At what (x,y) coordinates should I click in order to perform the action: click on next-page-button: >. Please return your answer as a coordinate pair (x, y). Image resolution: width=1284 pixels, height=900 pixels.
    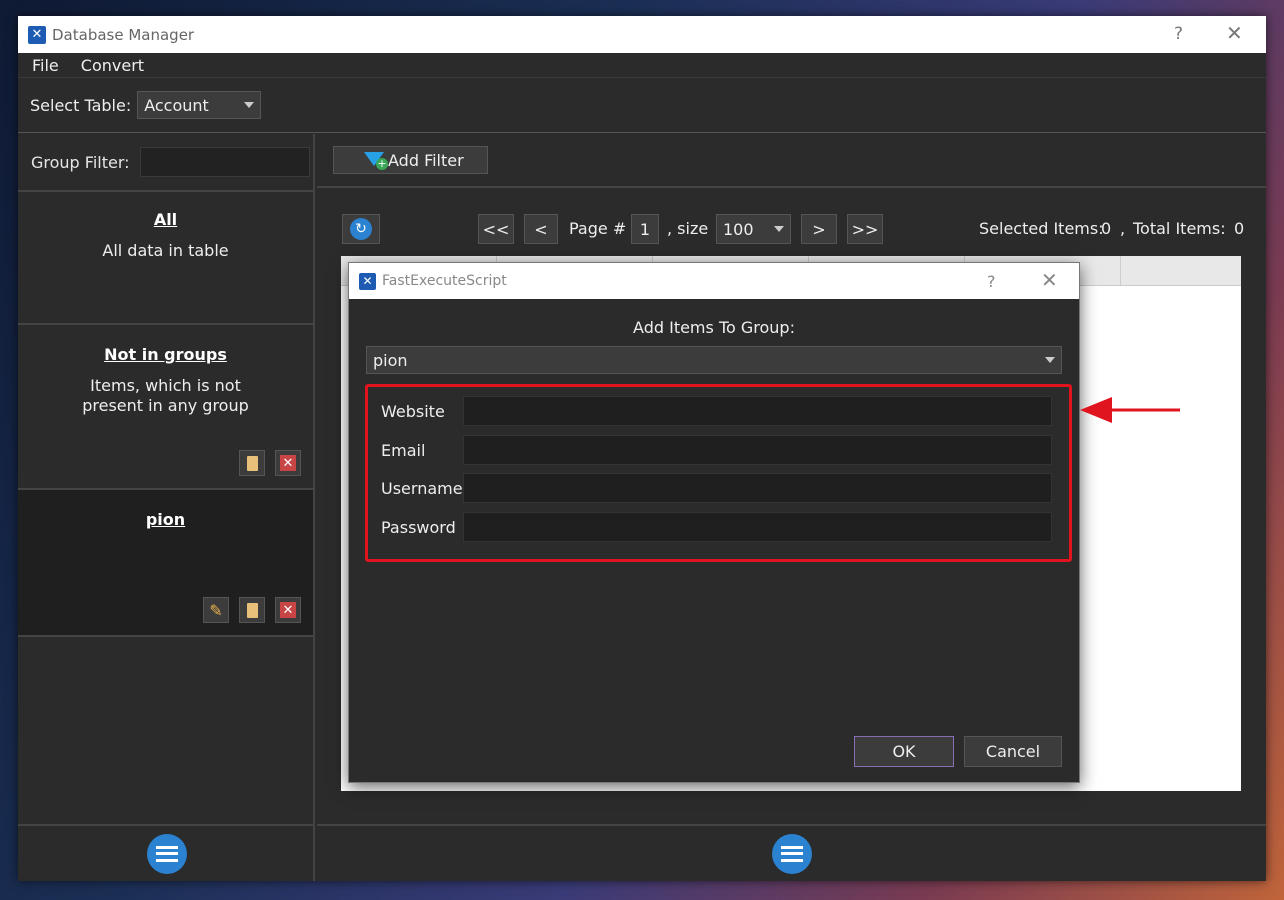
    Looking at the image, I should click on (819, 229).